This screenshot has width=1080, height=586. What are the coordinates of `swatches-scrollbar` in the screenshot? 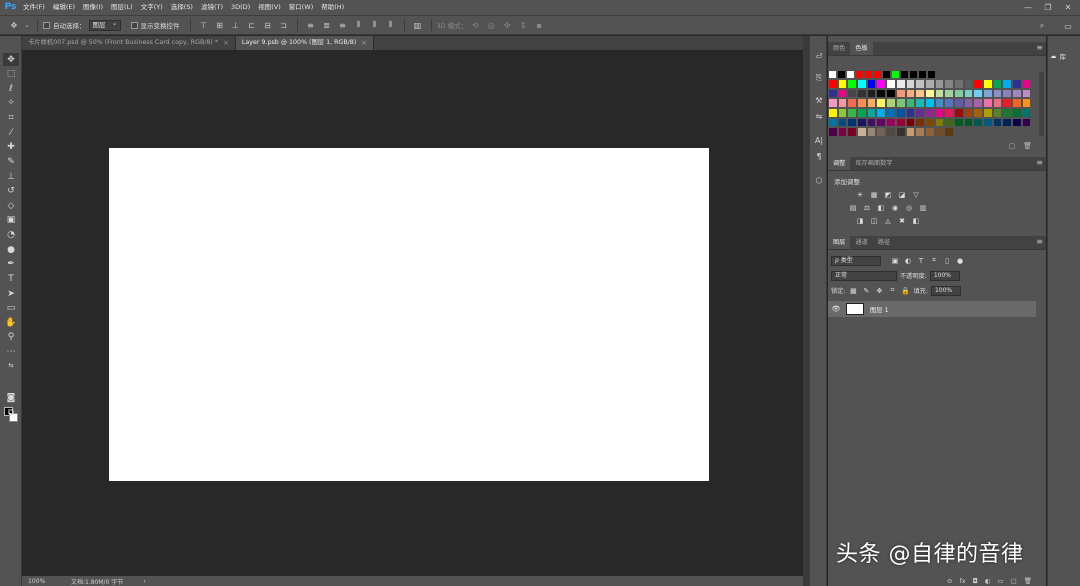 It's located at (1041, 104).